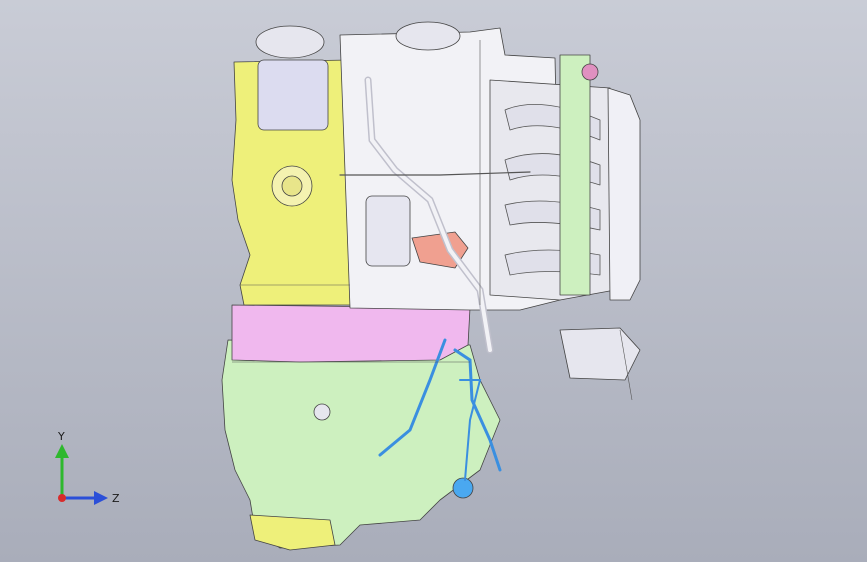 The height and width of the screenshot is (562, 867). Describe the element at coordinates (463, 488) in the screenshot. I see `actuator` at that location.